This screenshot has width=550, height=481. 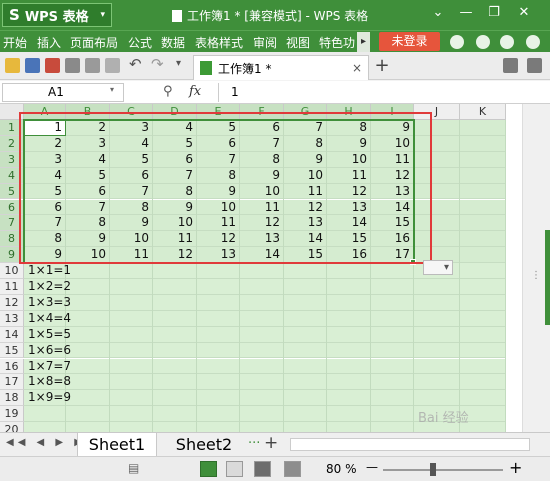 I want to click on document-icon, so click(x=177, y=15).